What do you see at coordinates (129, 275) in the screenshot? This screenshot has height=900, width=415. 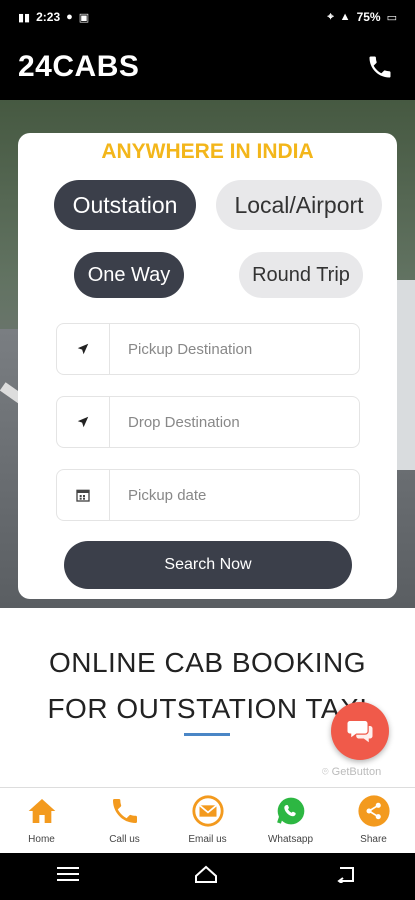 I see `one-way-tab: One Way` at bounding box center [129, 275].